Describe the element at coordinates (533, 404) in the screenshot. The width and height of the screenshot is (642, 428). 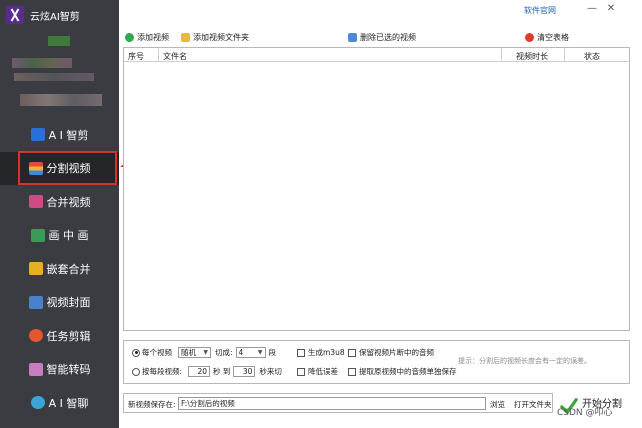
I see `open-folder-button: 打开文件夹` at that location.